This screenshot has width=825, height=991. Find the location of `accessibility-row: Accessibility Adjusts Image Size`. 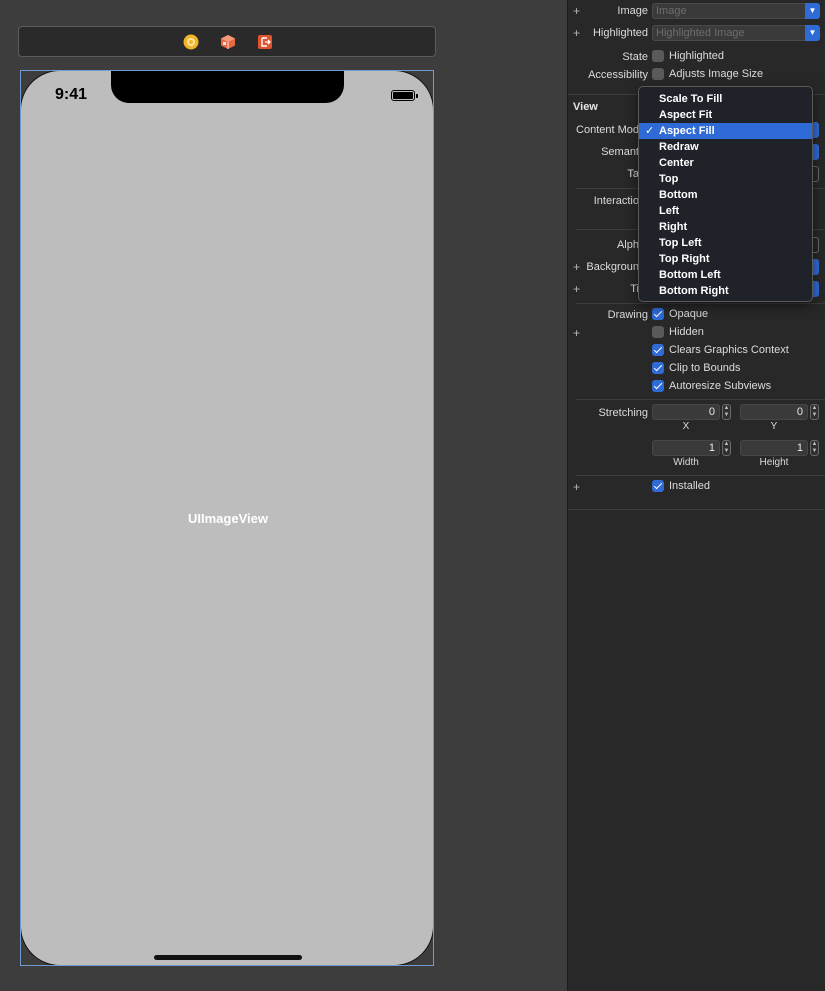

accessibility-row: Accessibility Adjusts Image Size is located at coordinates (696, 76).